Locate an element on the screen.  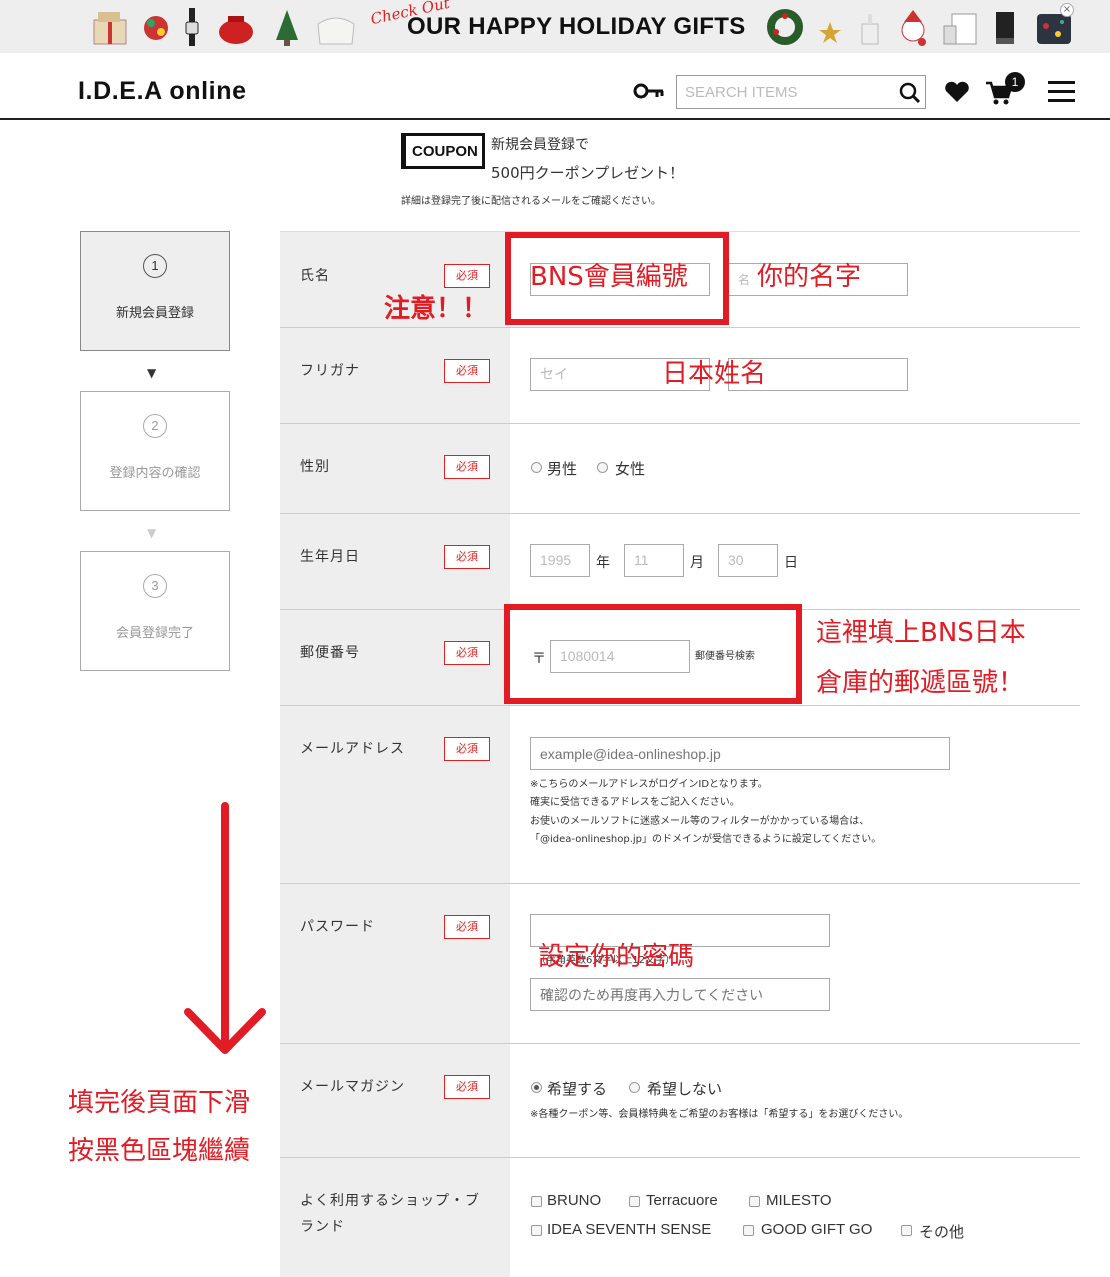
star-icon is located at coordinates (830, 32).